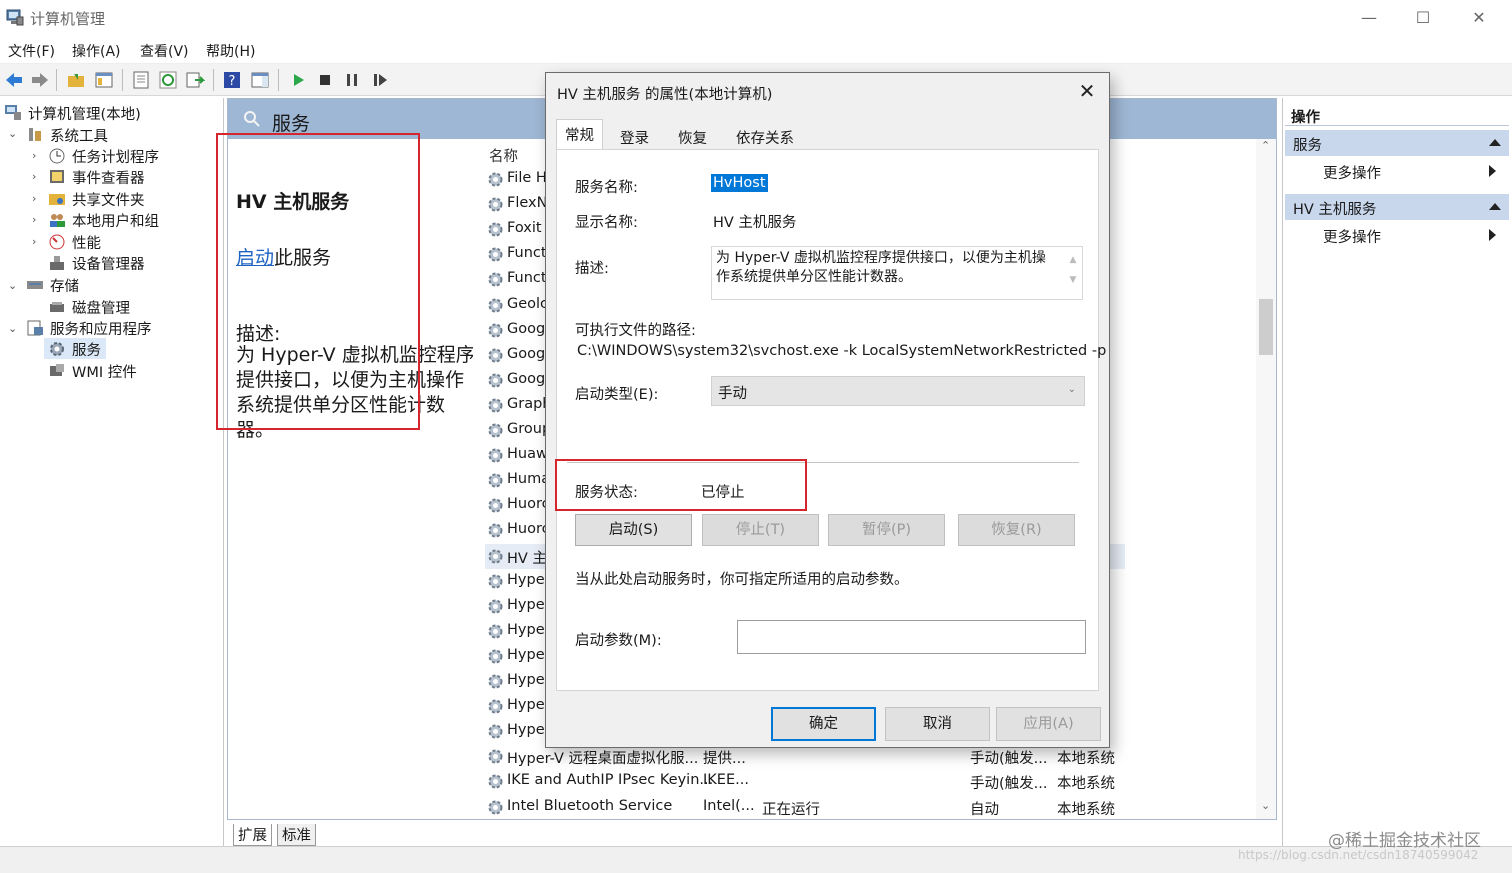 This screenshot has height=873, width=1512. What do you see at coordinates (1423, 18) in the screenshot?
I see `maximize-button: ☐` at bounding box center [1423, 18].